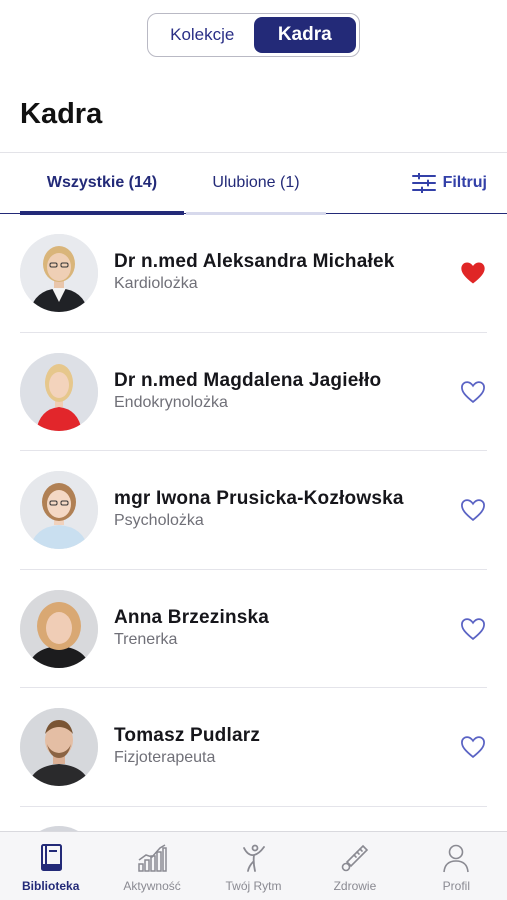 Image resolution: width=507 pixels, height=900 pixels. What do you see at coordinates (473, 273) in the screenshot?
I see `heart-filled-icon` at bounding box center [473, 273].